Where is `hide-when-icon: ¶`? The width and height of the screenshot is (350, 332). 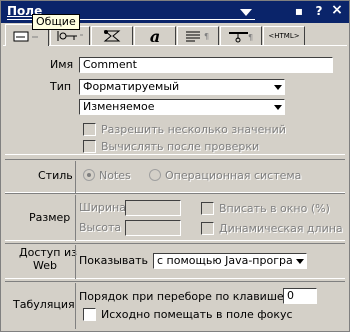
hide-when-icon: ¶ is located at coordinates (241, 37).